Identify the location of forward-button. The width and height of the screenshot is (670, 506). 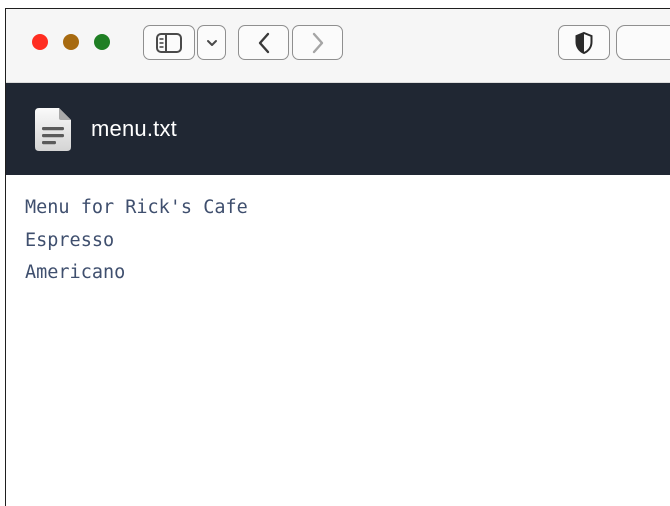
(317, 42).